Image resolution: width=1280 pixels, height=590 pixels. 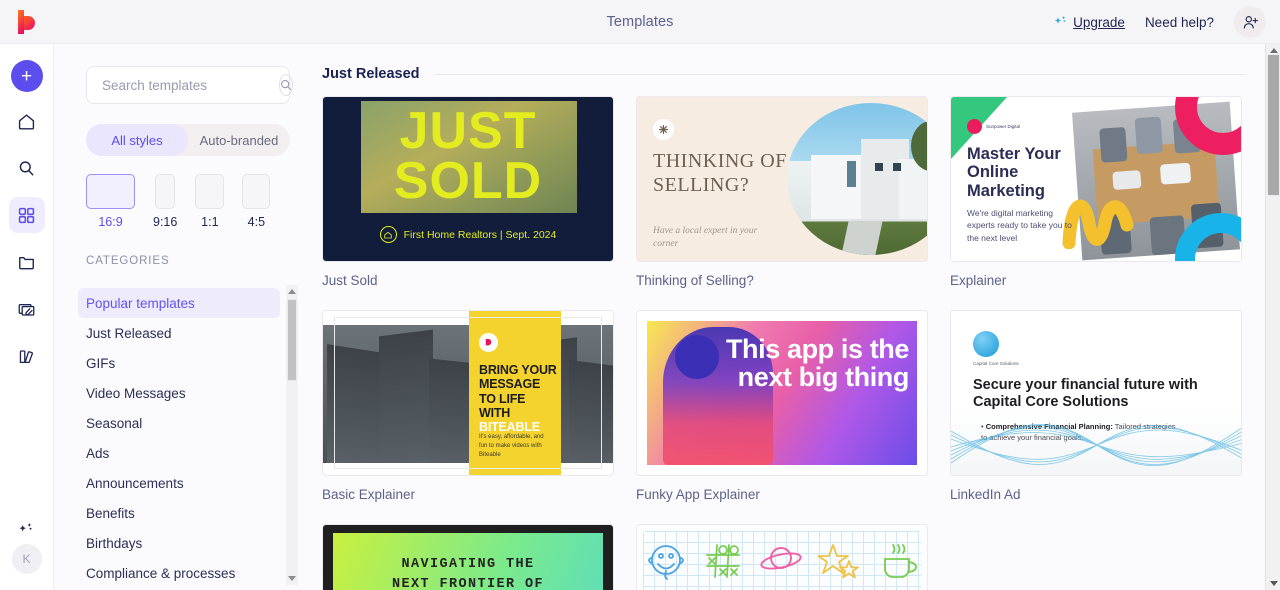 I want to click on template-name: Just Sold, so click(x=350, y=280).